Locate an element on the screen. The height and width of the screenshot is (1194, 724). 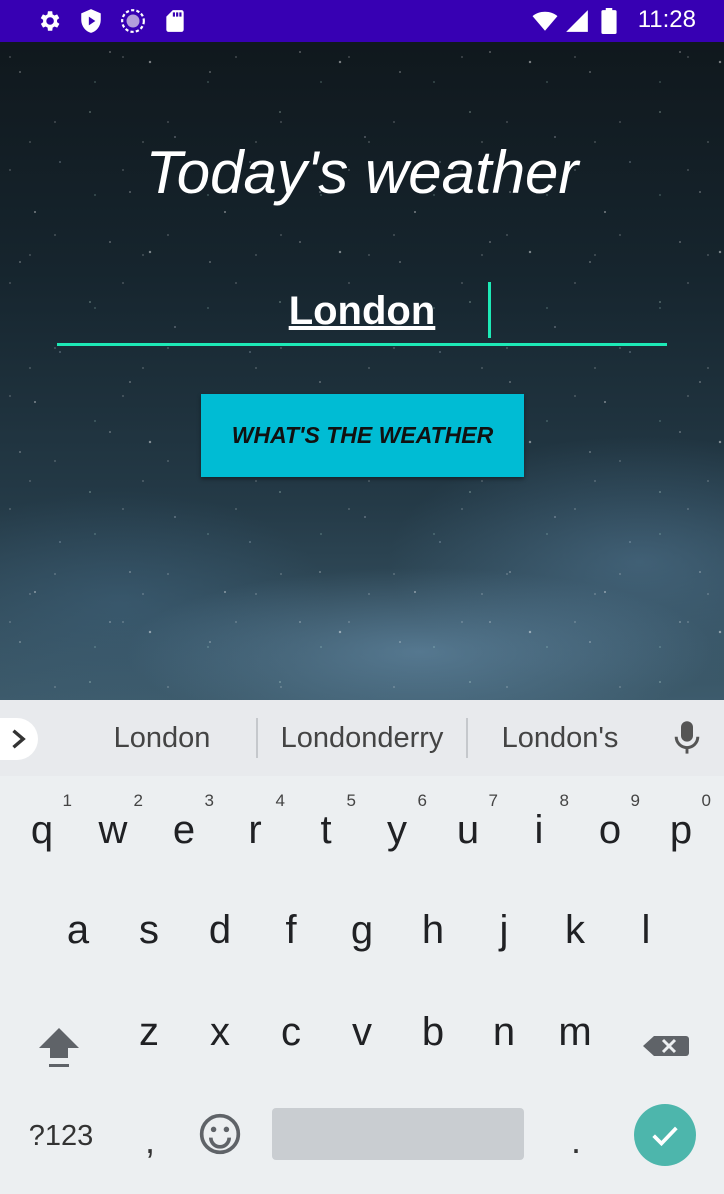
key-label: w is located at coordinates (113, 830).